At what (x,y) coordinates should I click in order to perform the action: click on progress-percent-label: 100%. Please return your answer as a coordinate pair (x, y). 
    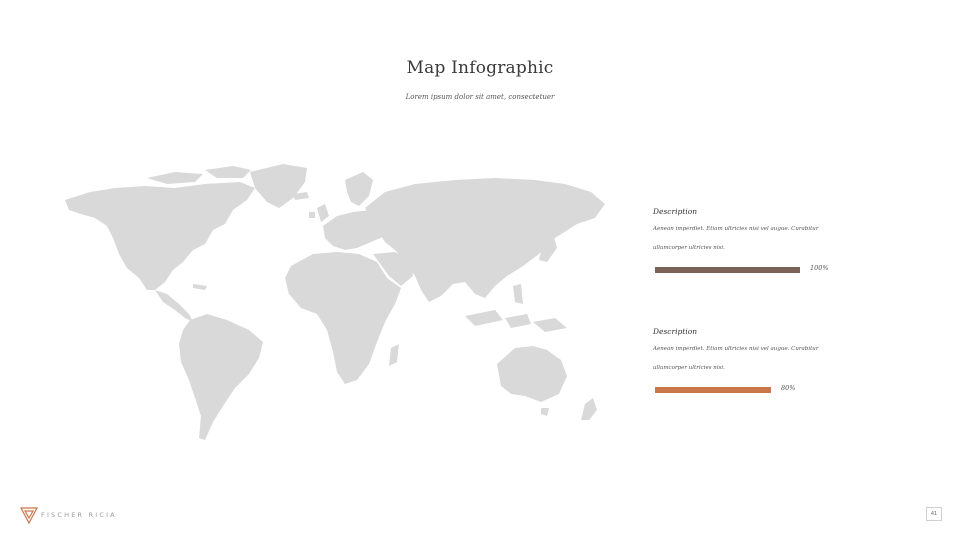
    Looking at the image, I should click on (819, 268).